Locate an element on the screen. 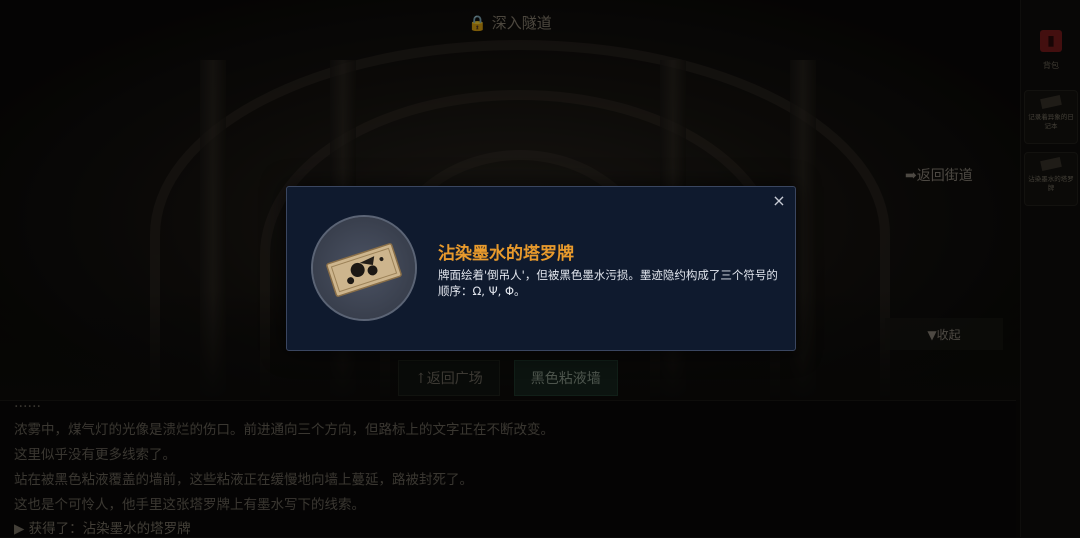 This screenshot has height=538, width=1080. item-image-frame is located at coordinates (364, 268).